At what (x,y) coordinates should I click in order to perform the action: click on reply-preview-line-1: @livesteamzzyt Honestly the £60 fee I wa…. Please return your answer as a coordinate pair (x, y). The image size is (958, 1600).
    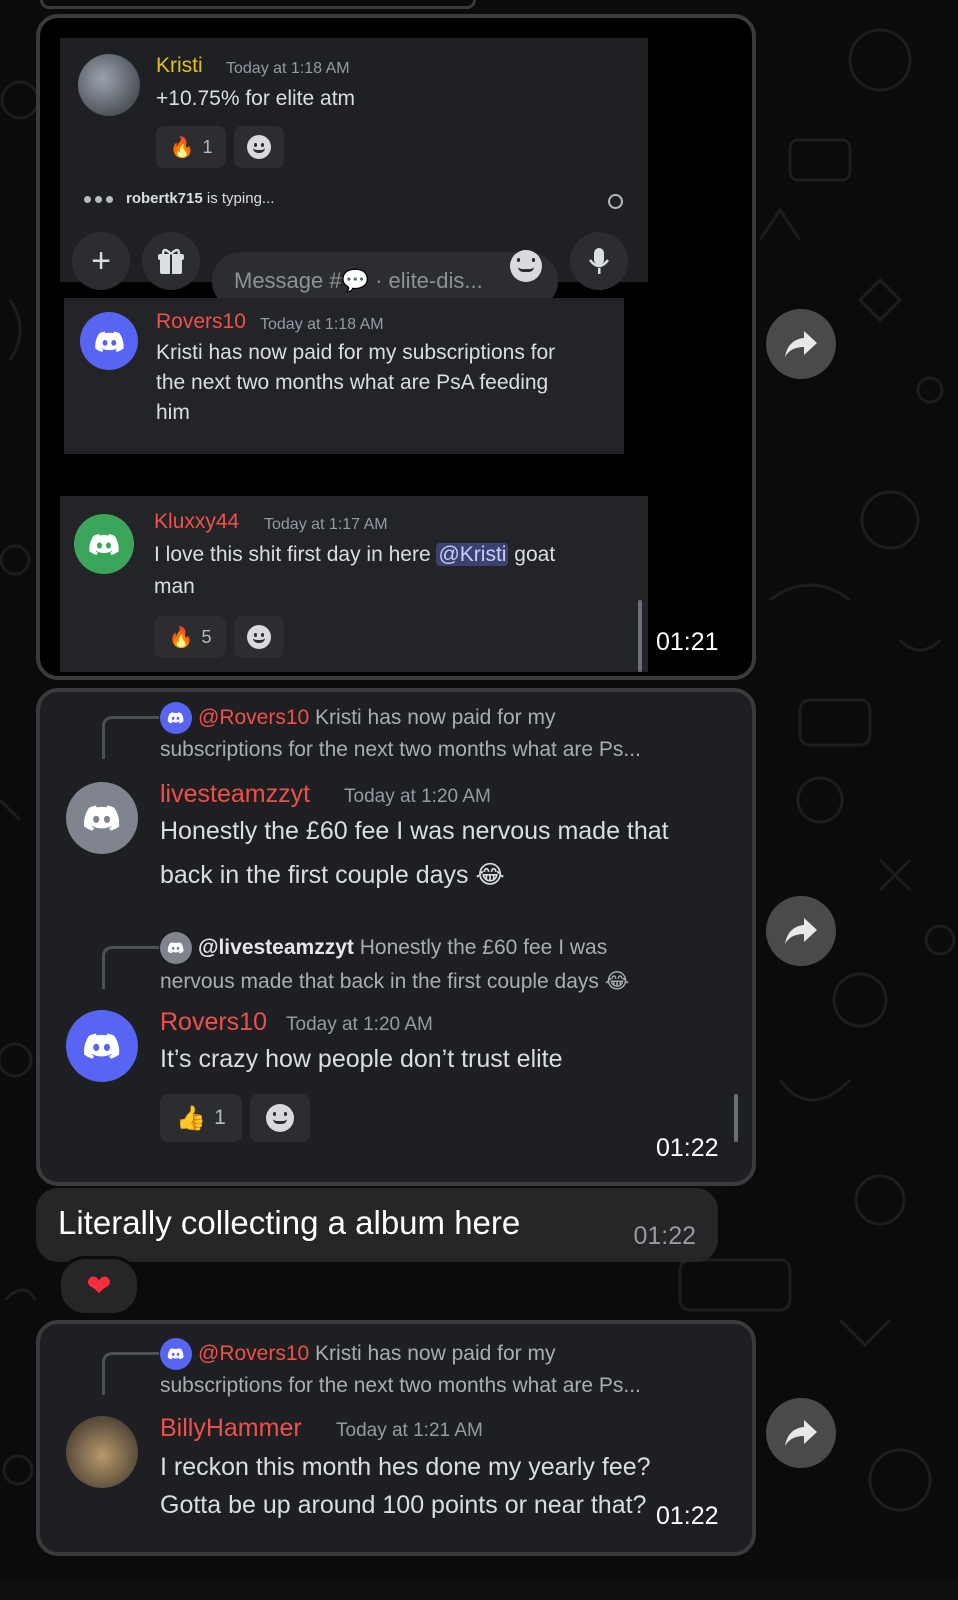
    Looking at the image, I should click on (402, 948).